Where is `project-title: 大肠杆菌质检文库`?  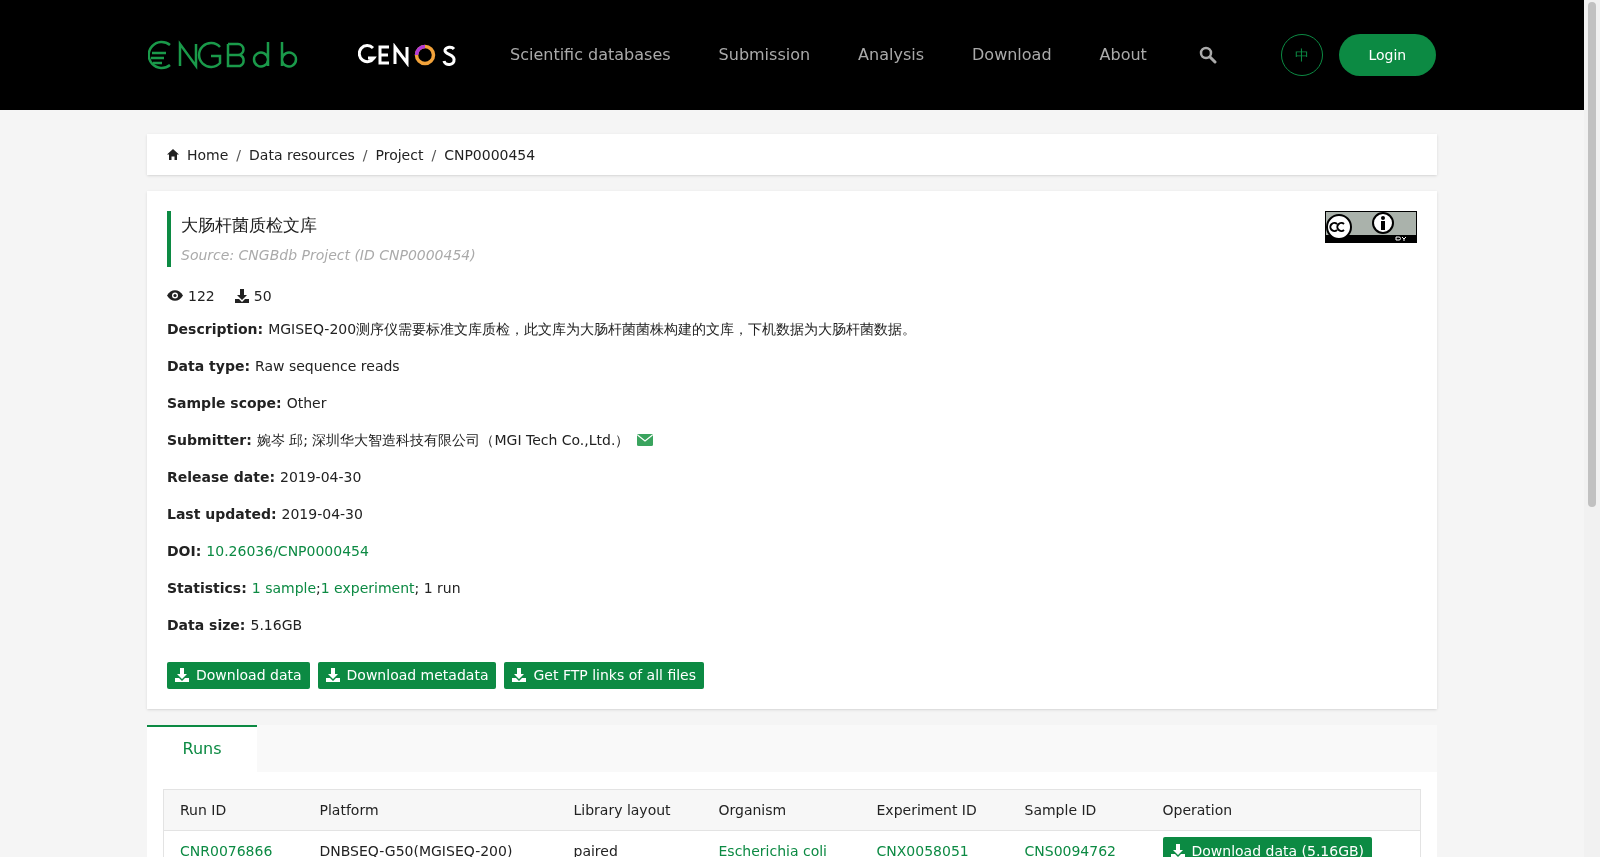 project-title: 大肠杆菌质检文库 is located at coordinates (249, 225).